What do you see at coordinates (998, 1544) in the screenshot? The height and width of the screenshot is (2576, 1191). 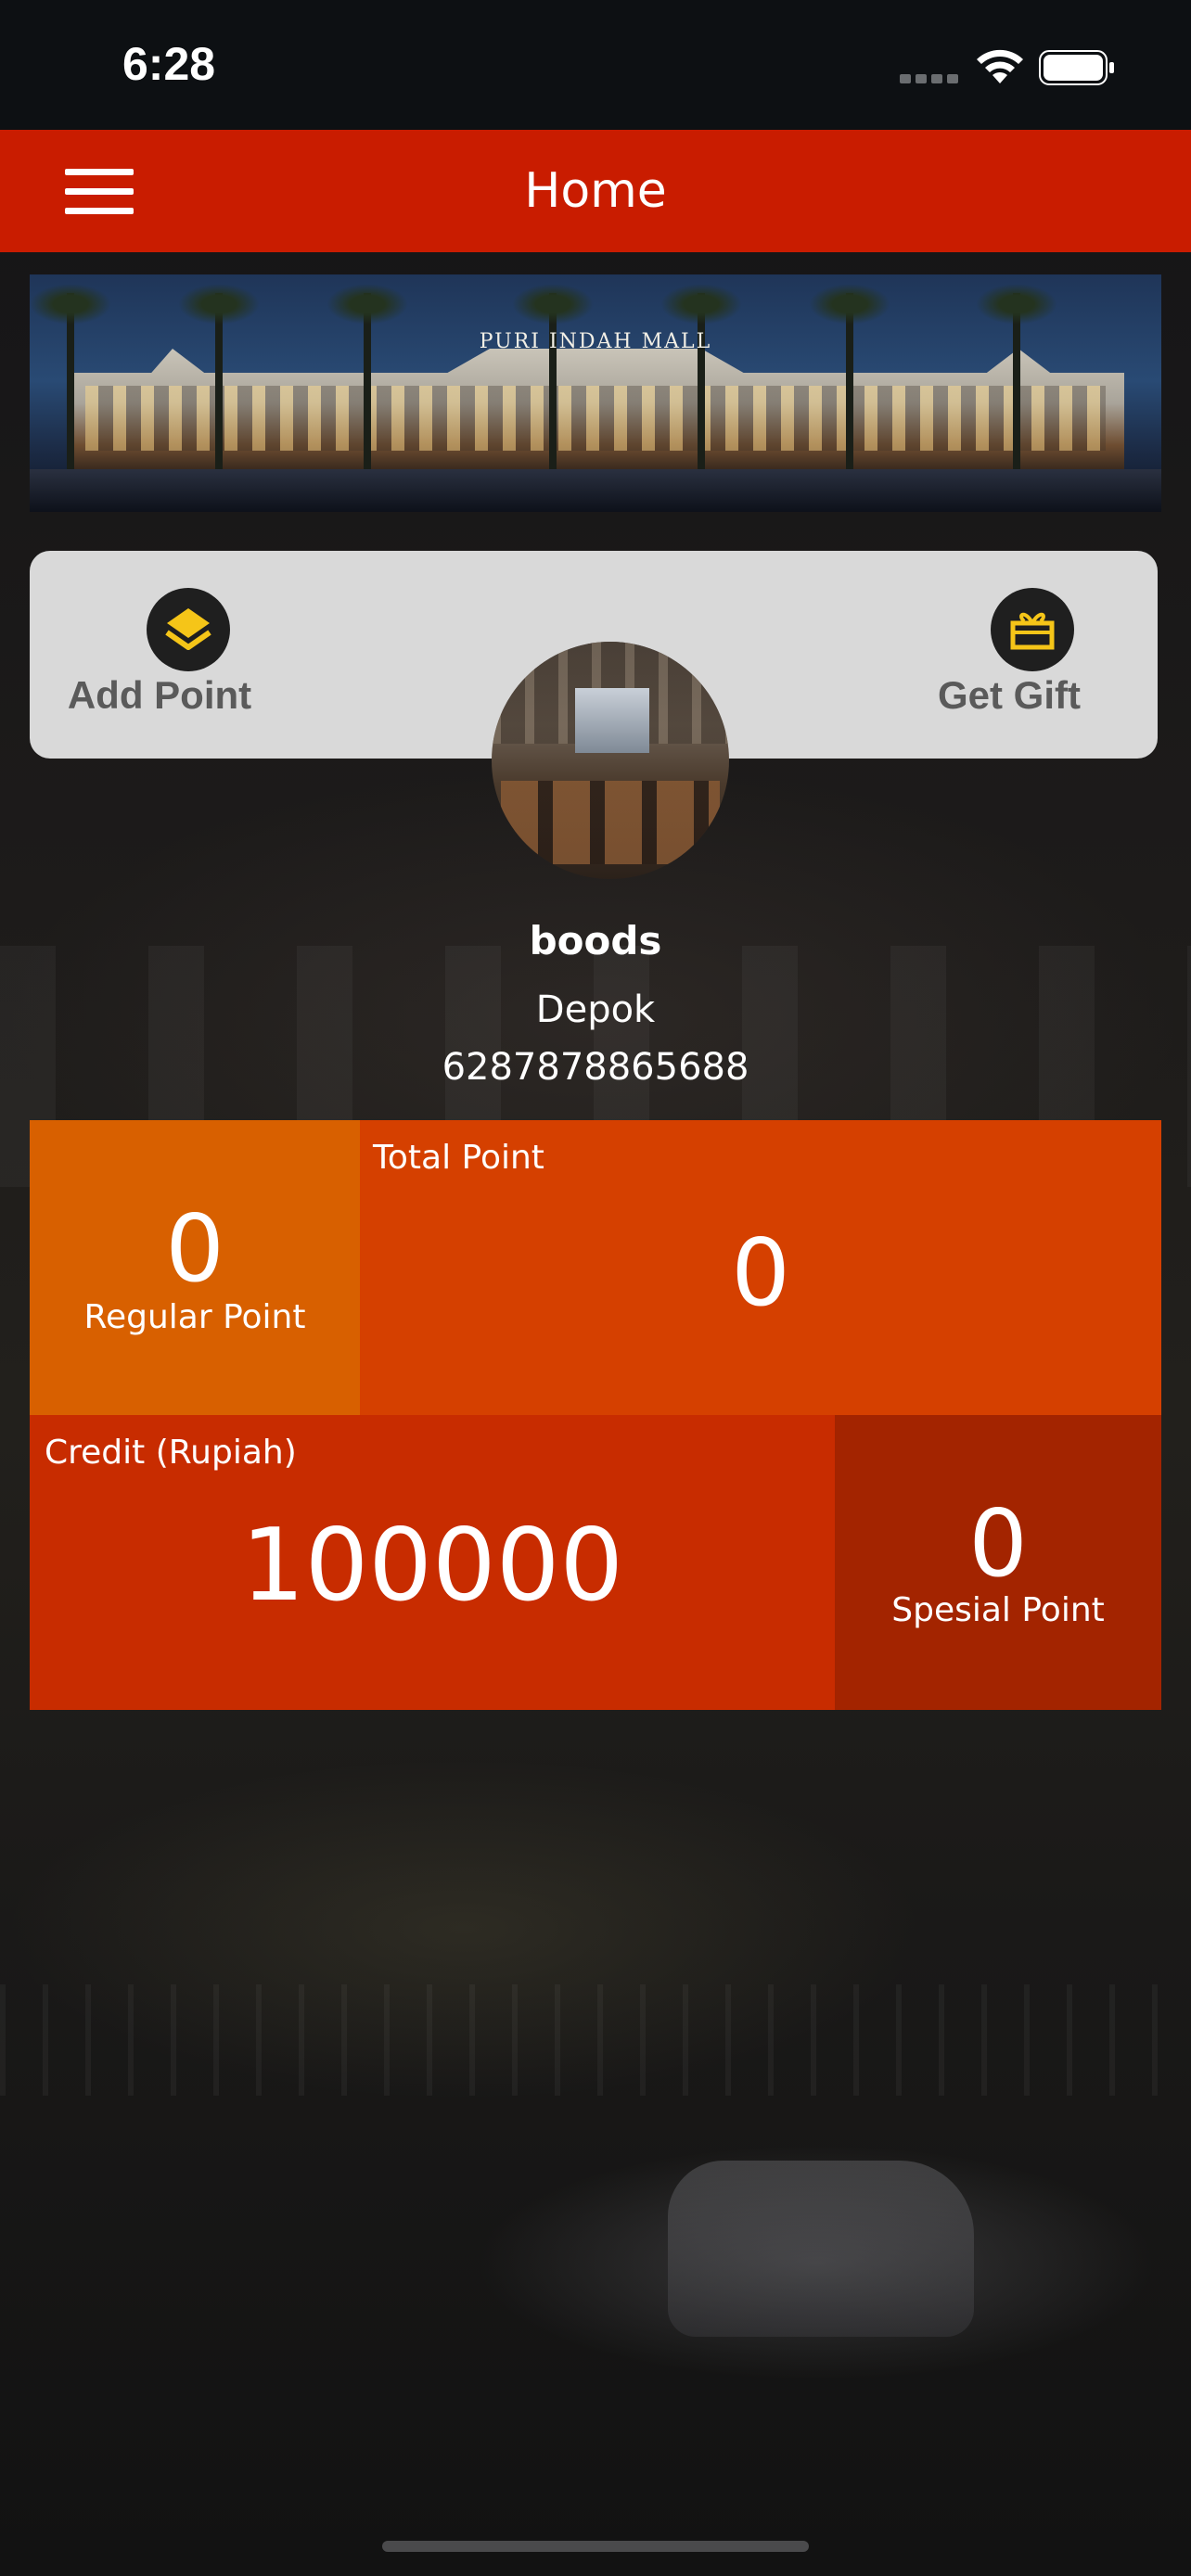 I see `special-point-value: 0` at bounding box center [998, 1544].